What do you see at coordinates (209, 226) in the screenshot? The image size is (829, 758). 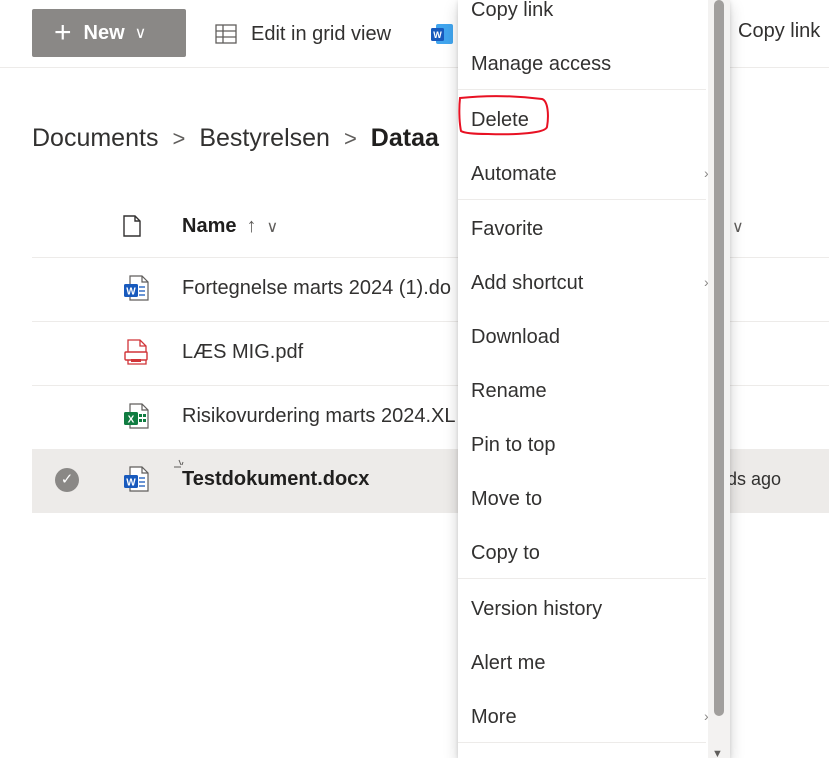 I see `name-column-label: Name` at bounding box center [209, 226].